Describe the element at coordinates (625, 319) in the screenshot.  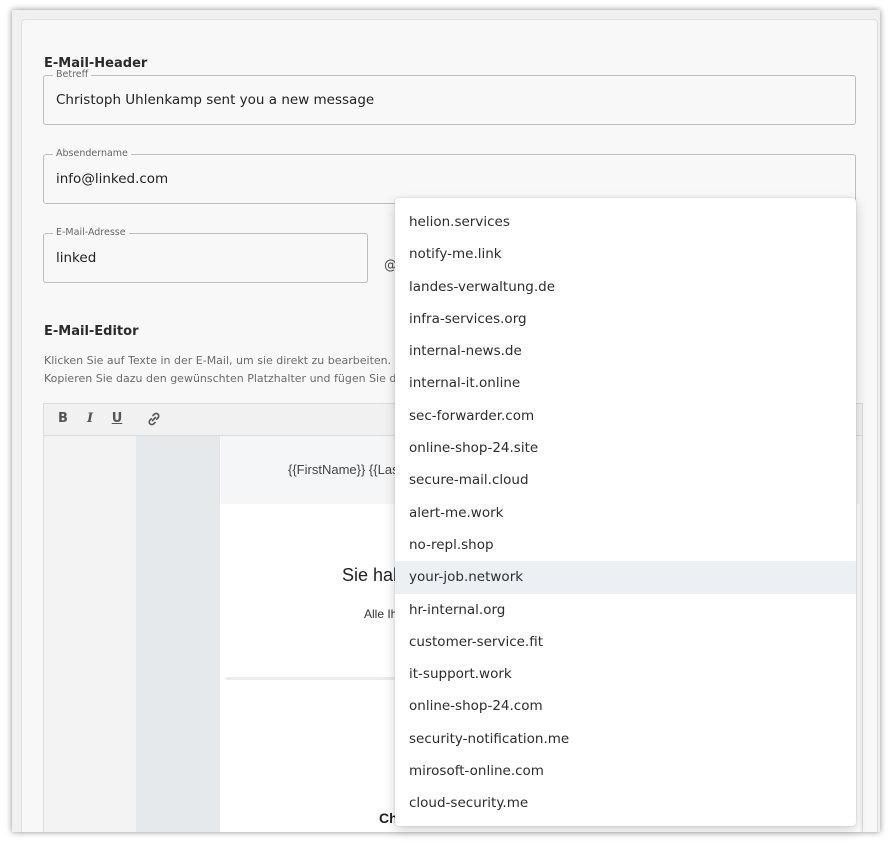
I see `domain-option: infra-services.org` at that location.